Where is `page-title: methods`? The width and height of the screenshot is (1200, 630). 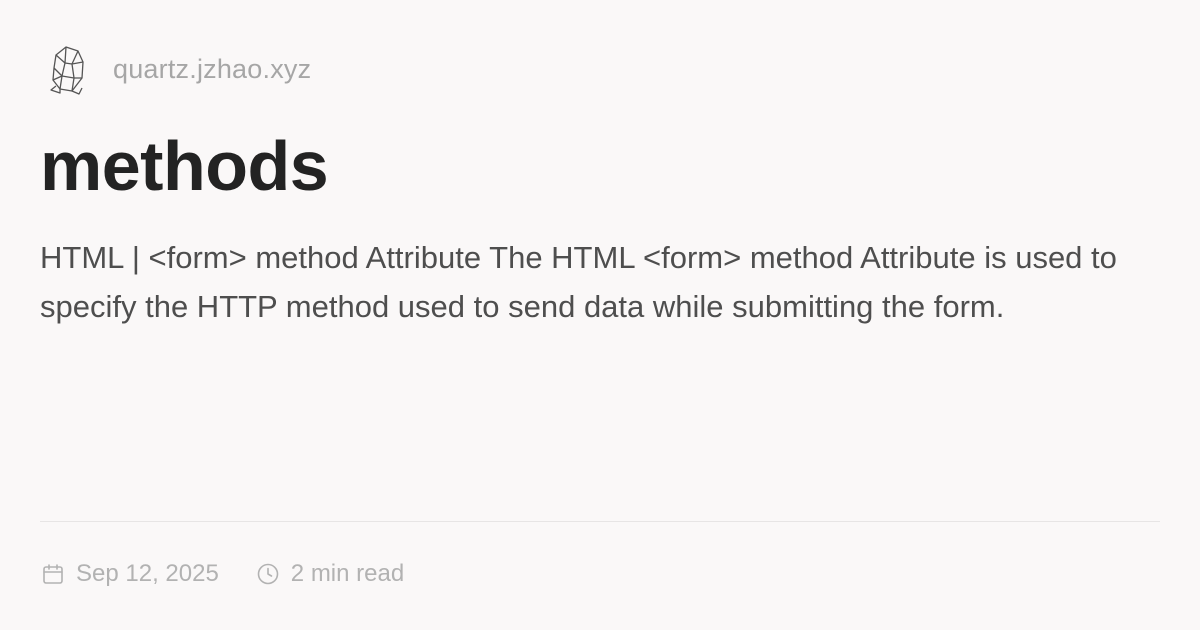
page-title: methods is located at coordinates (184, 166).